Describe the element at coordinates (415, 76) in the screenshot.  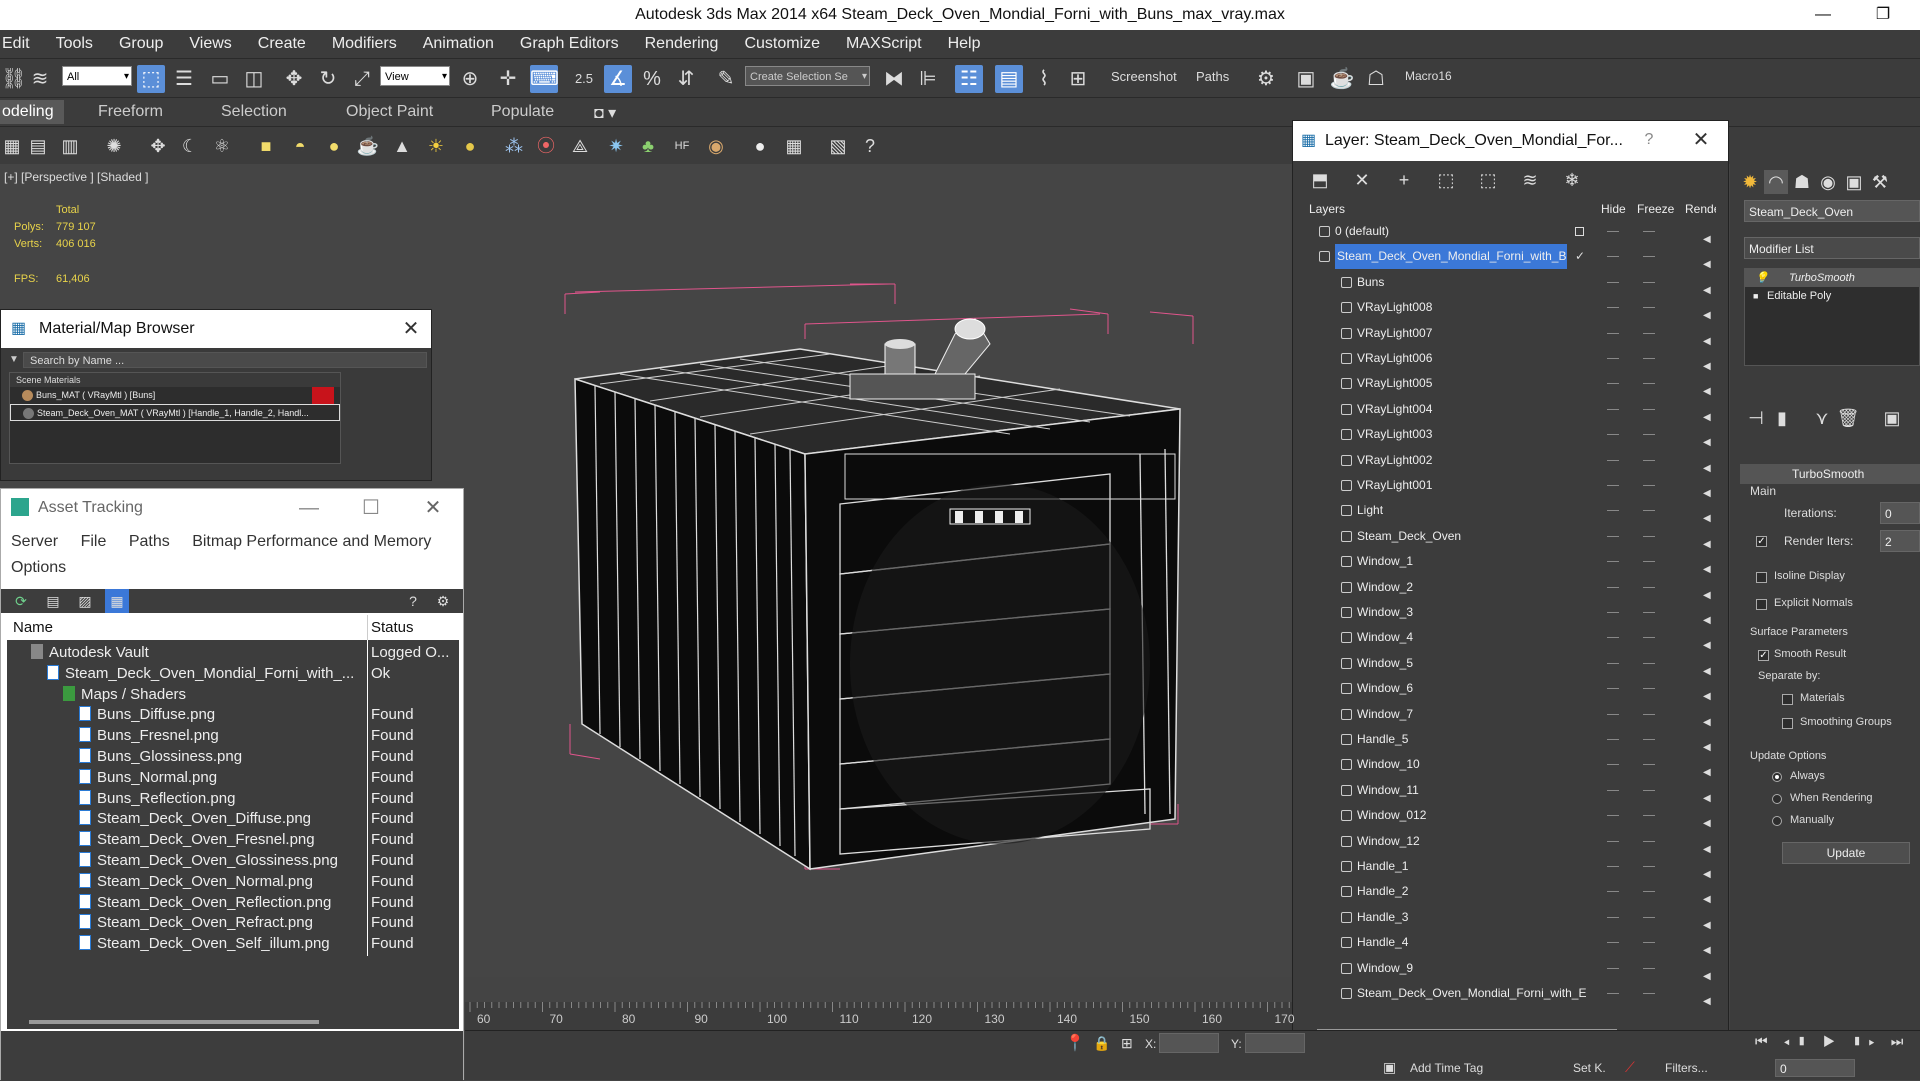
I see `reference-coord-dropdown: View ▾` at that location.